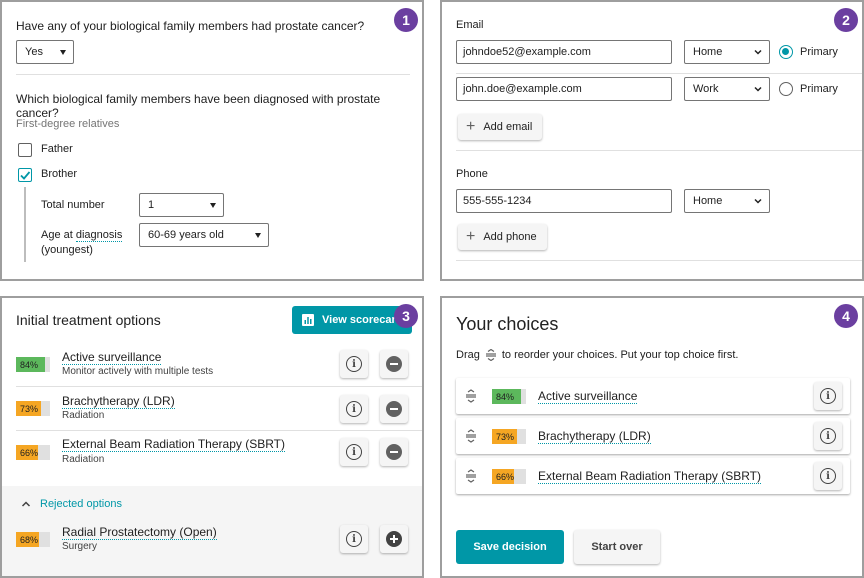  I want to click on brother-label: Brother, so click(59, 174).